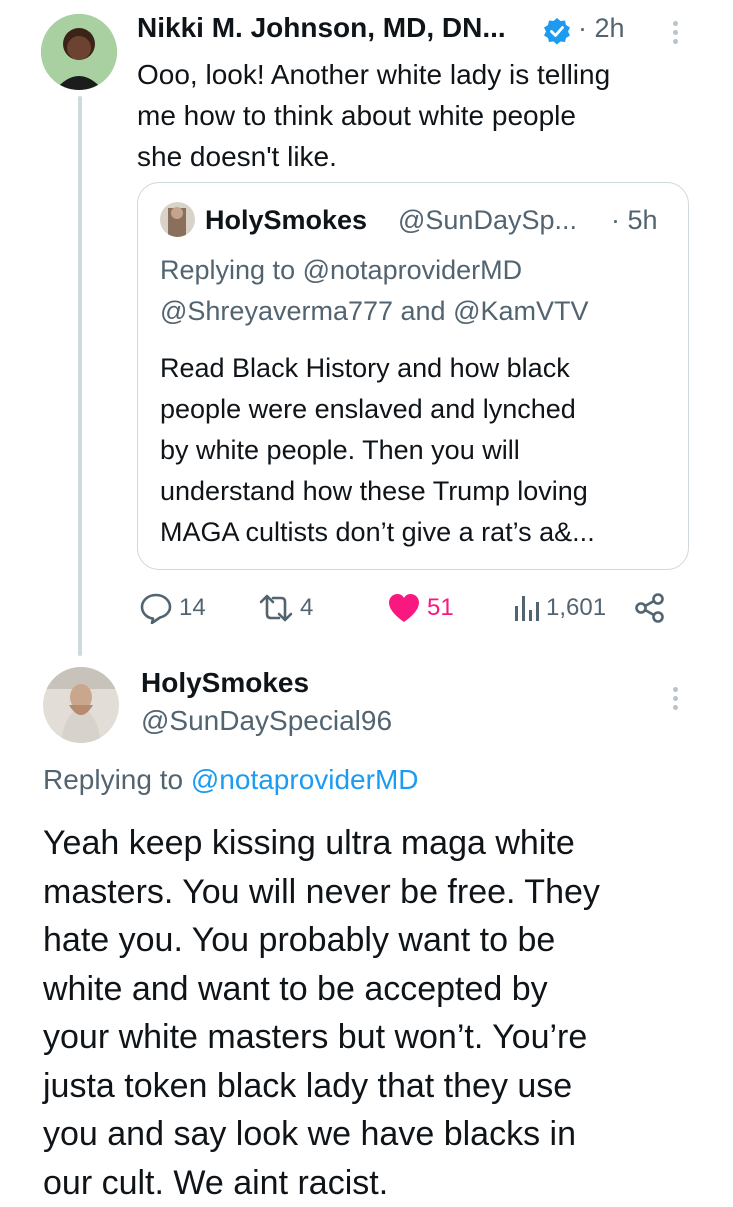 This screenshot has width=733, height=1207. What do you see at coordinates (634, 220) in the screenshot?
I see `quoted-tweet-time: · 5h` at bounding box center [634, 220].